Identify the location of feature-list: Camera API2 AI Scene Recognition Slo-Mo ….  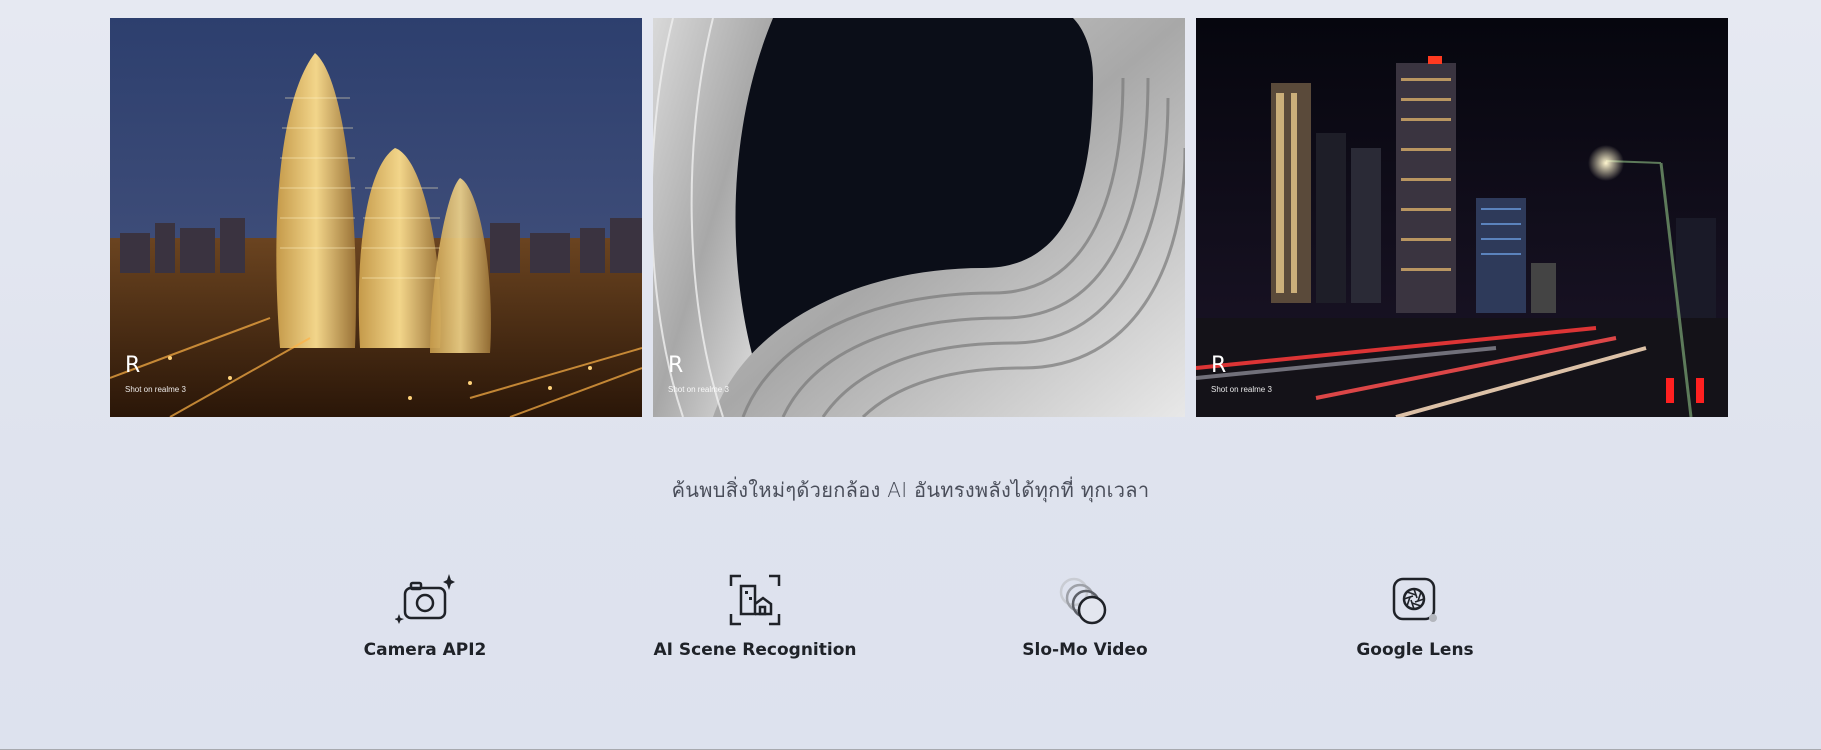
(910, 622).